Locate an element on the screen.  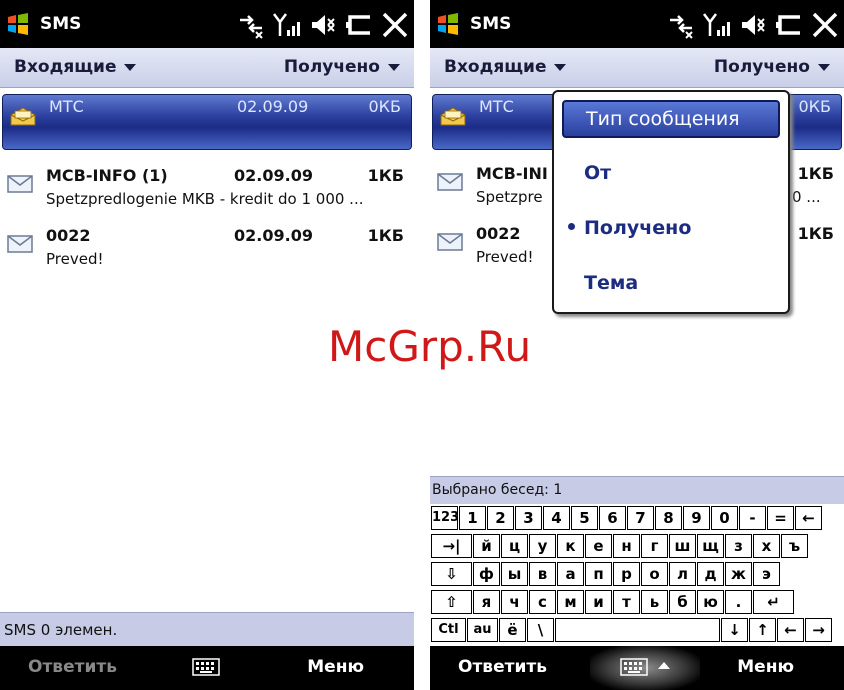
keyboard-key: у is located at coordinates (542, 546).